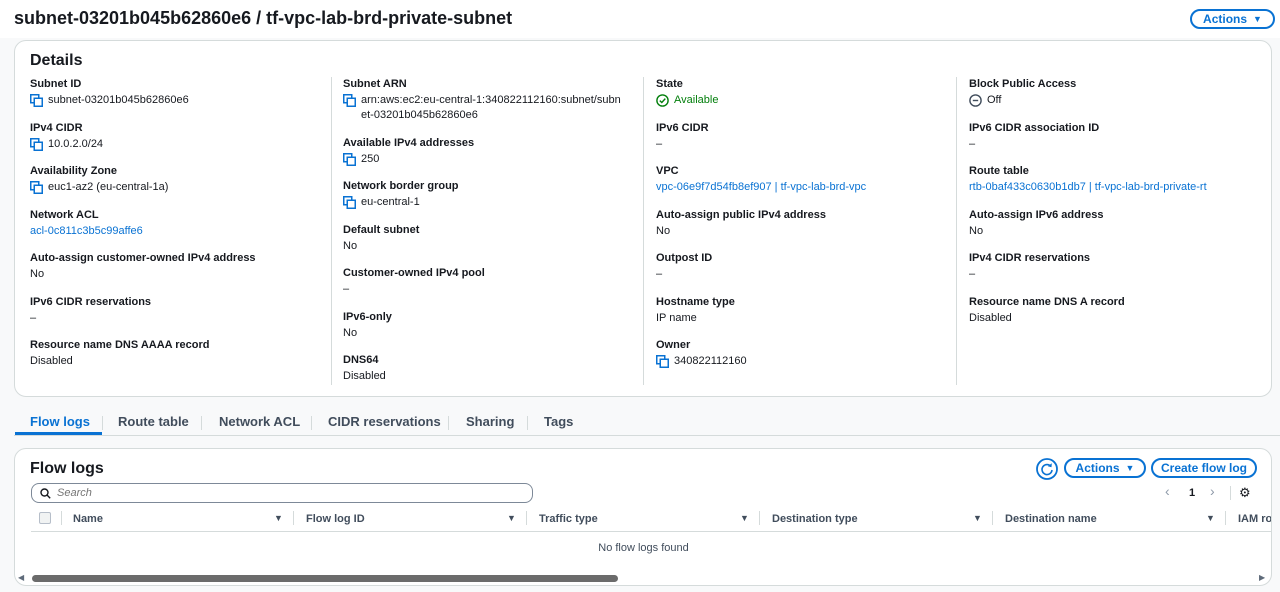 The image size is (1280, 592). I want to click on search-field, so click(282, 493).